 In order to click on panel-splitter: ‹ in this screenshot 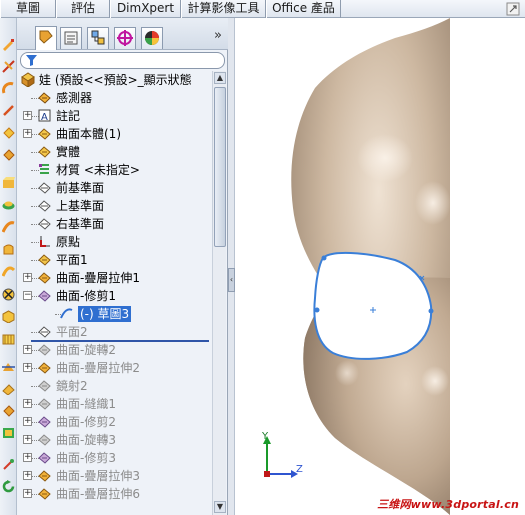, I will do `click(231, 266)`.